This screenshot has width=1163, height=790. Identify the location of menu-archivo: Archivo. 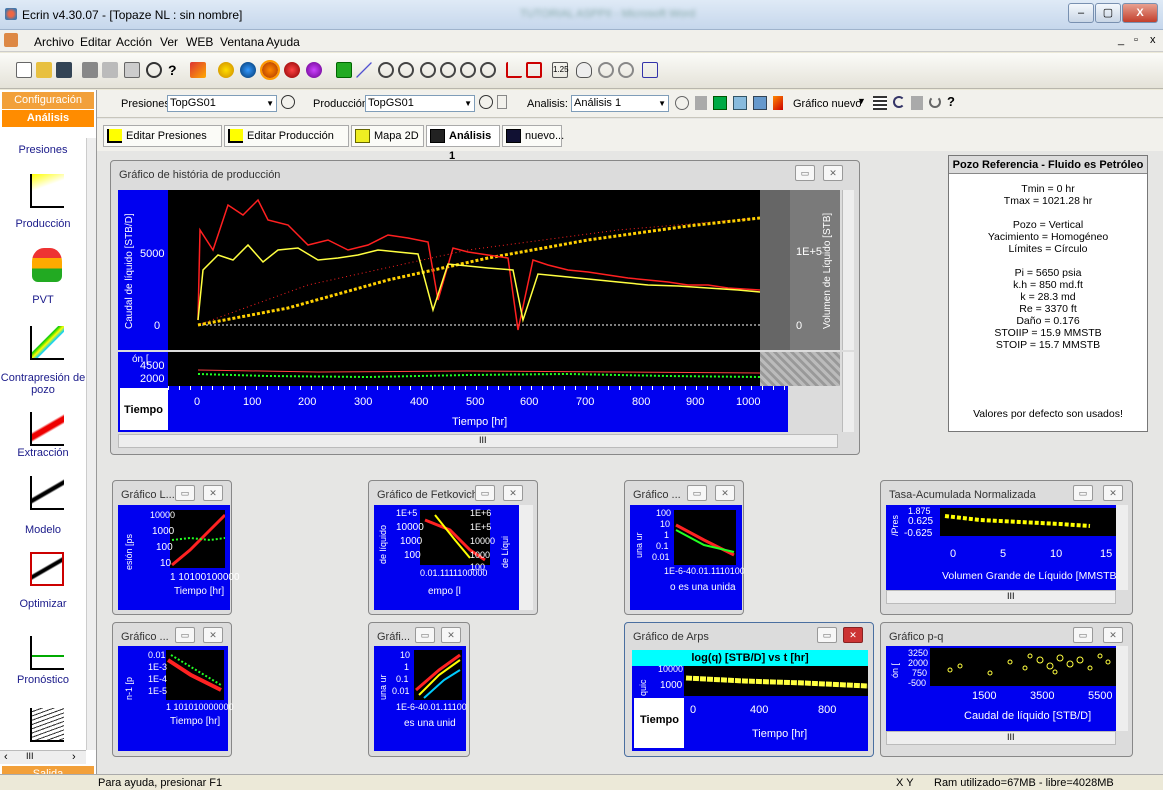
(54, 42).